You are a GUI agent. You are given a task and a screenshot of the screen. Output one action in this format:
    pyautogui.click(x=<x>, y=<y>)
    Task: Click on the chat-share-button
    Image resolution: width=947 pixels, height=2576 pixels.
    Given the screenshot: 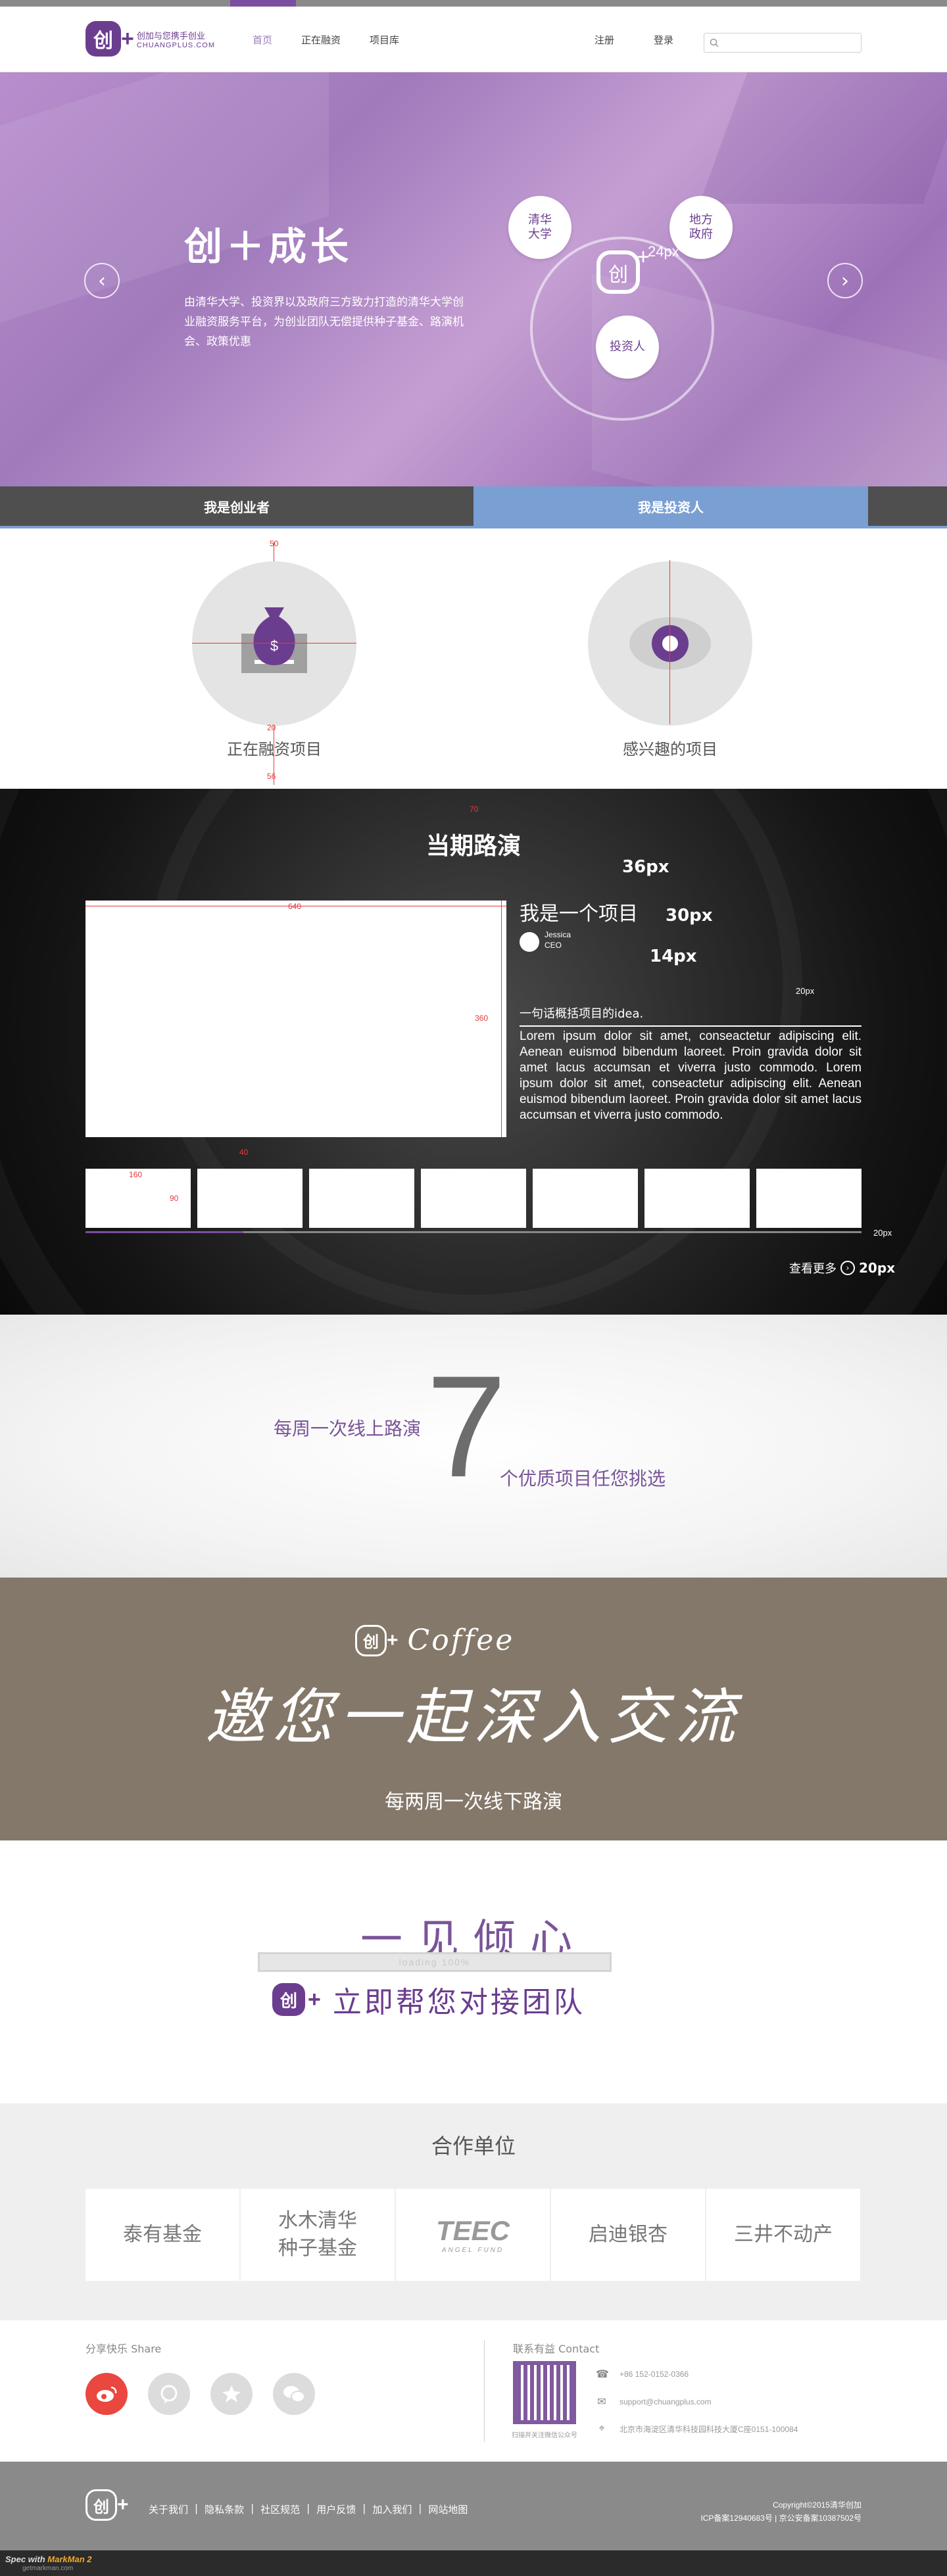 What is the action you would take?
    pyautogui.click(x=169, y=2394)
    